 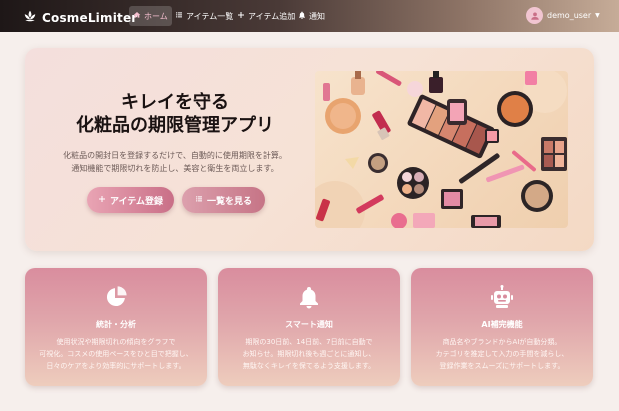 What do you see at coordinates (116, 296) in the screenshot?
I see `pie-chart-icon` at bounding box center [116, 296].